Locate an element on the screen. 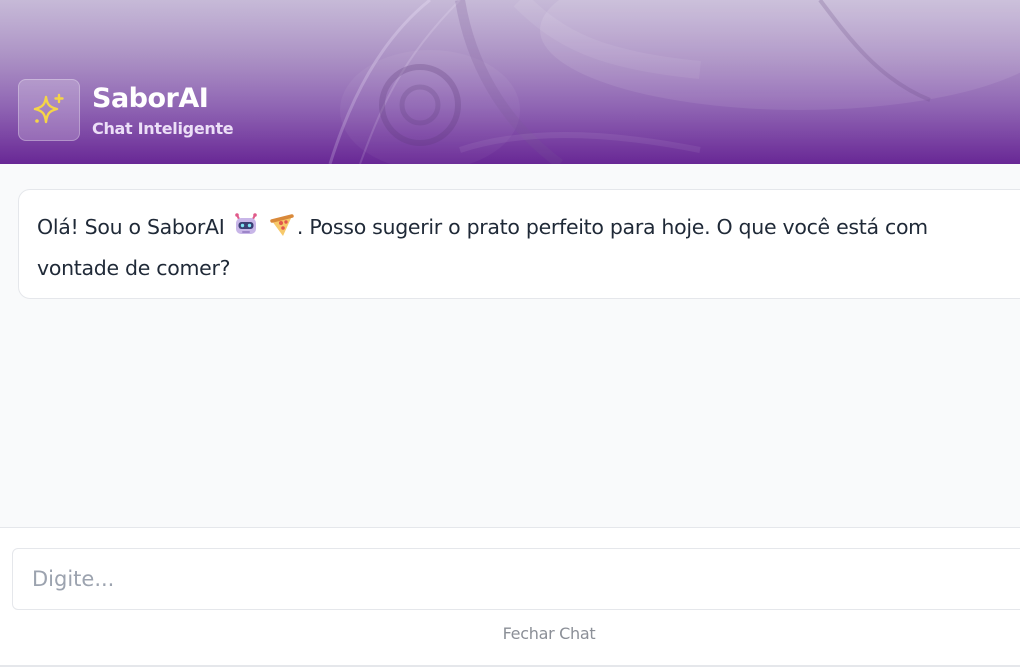 Image resolution: width=1020 pixels, height=667 pixels. sparkles-icon is located at coordinates (48, 108).